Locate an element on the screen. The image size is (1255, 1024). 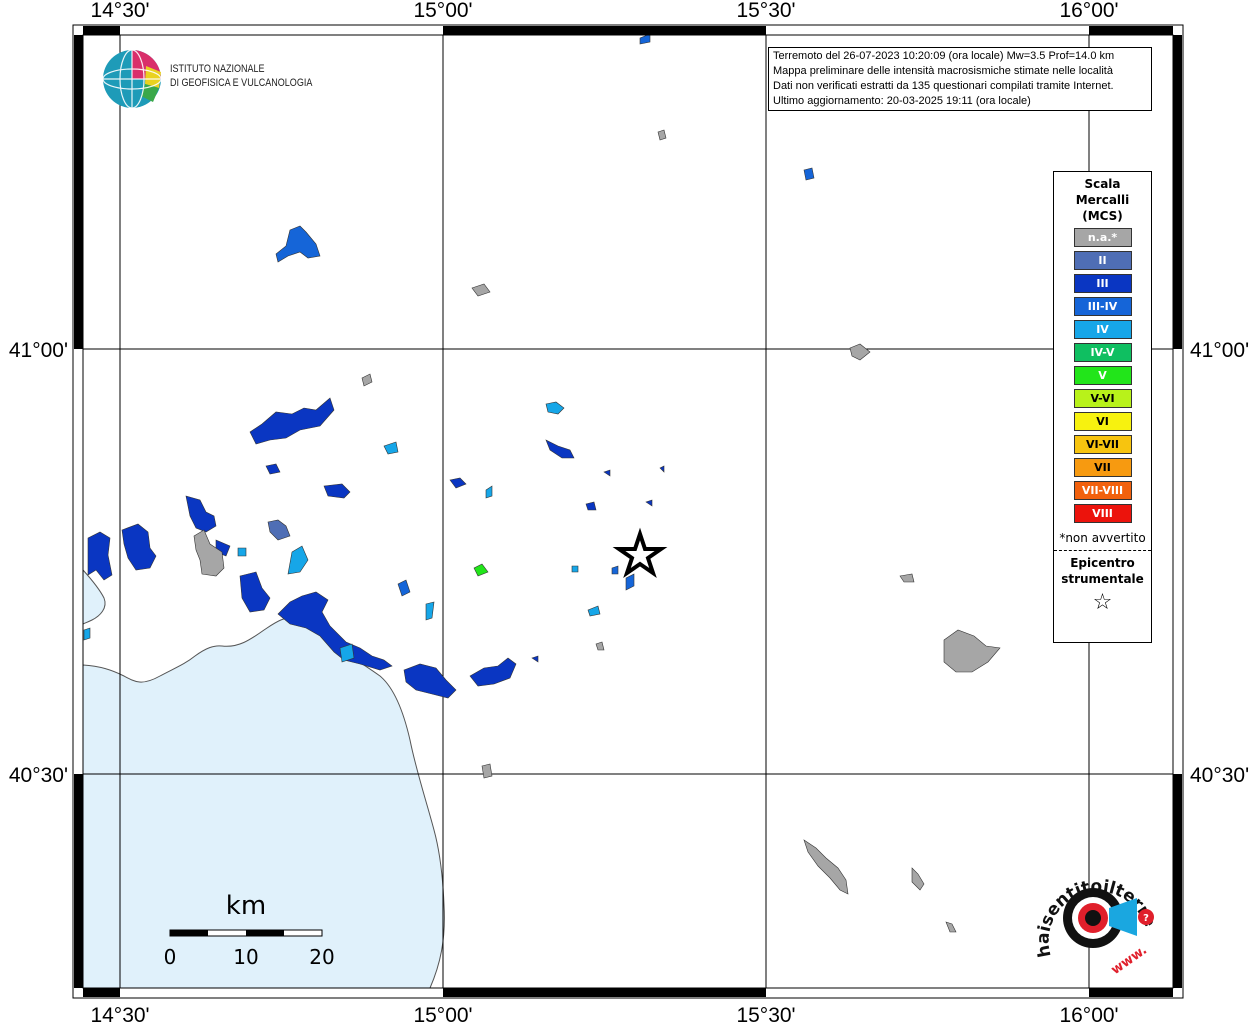
legend-class-7: V-VI is located at coordinates (1102, 398).